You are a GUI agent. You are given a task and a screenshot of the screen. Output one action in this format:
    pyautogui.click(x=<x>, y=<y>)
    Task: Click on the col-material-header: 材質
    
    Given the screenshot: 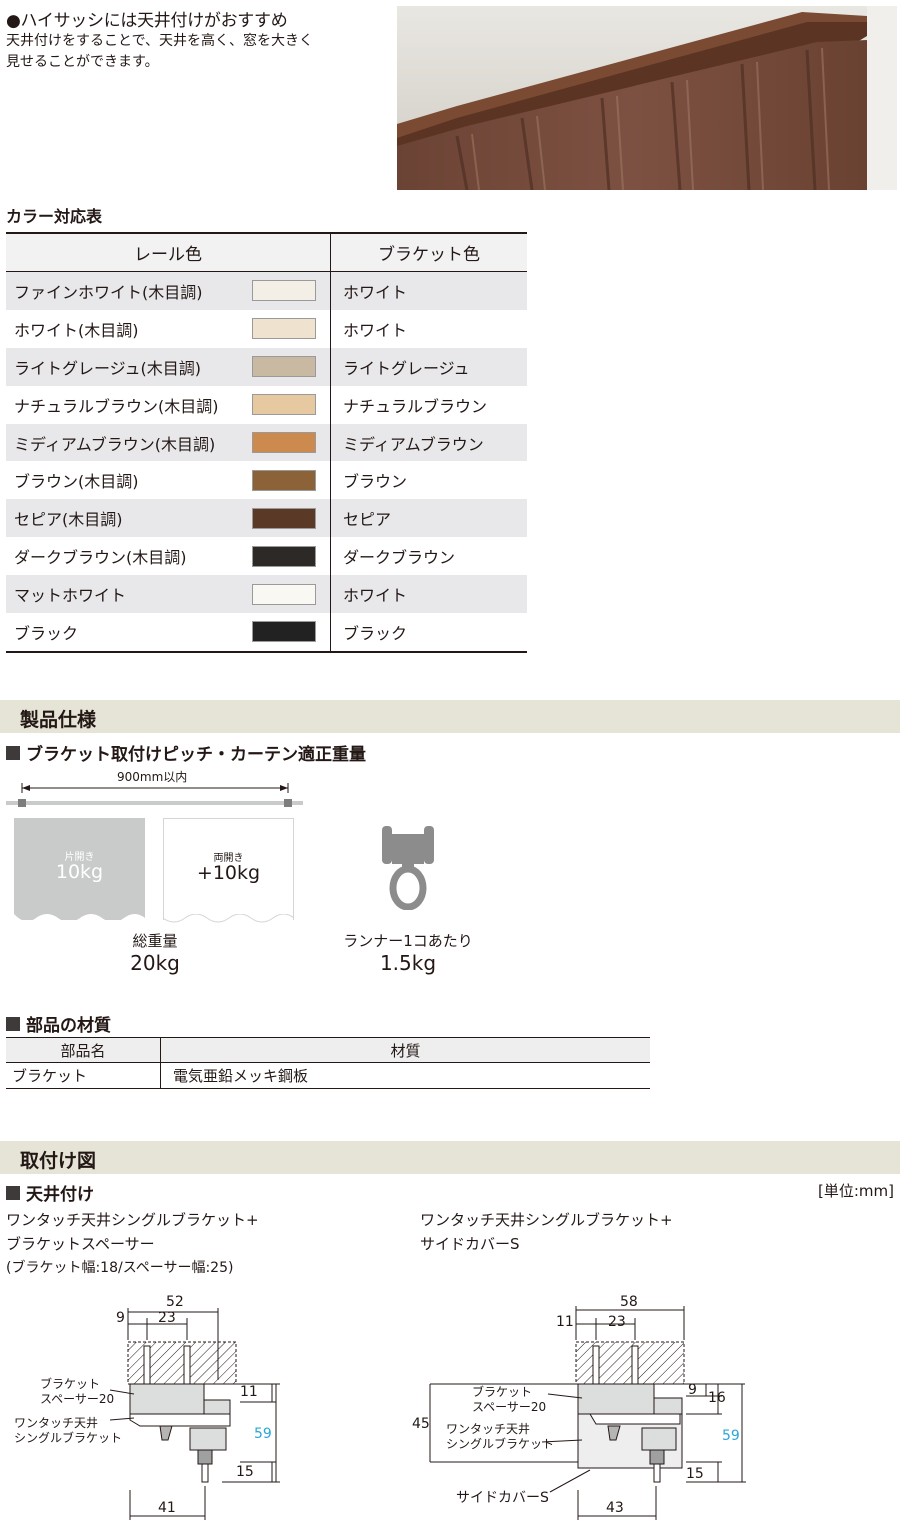 What is the action you would take?
    pyautogui.click(x=405, y=1050)
    